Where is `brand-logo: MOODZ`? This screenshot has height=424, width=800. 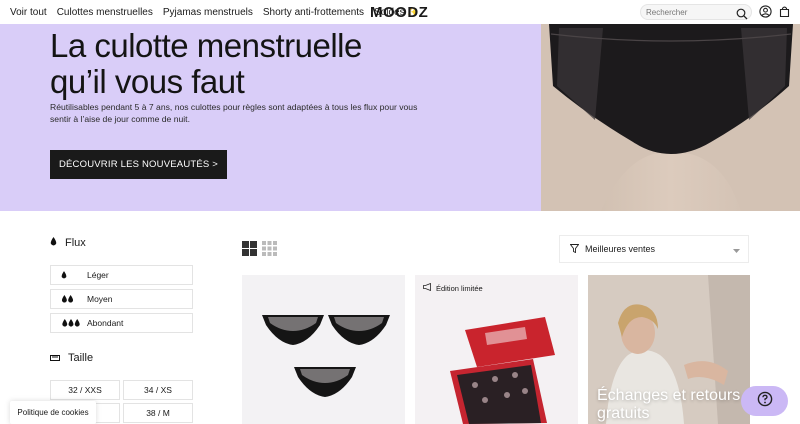 brand-logo: MOODZ is located at coordinates (399, 12).